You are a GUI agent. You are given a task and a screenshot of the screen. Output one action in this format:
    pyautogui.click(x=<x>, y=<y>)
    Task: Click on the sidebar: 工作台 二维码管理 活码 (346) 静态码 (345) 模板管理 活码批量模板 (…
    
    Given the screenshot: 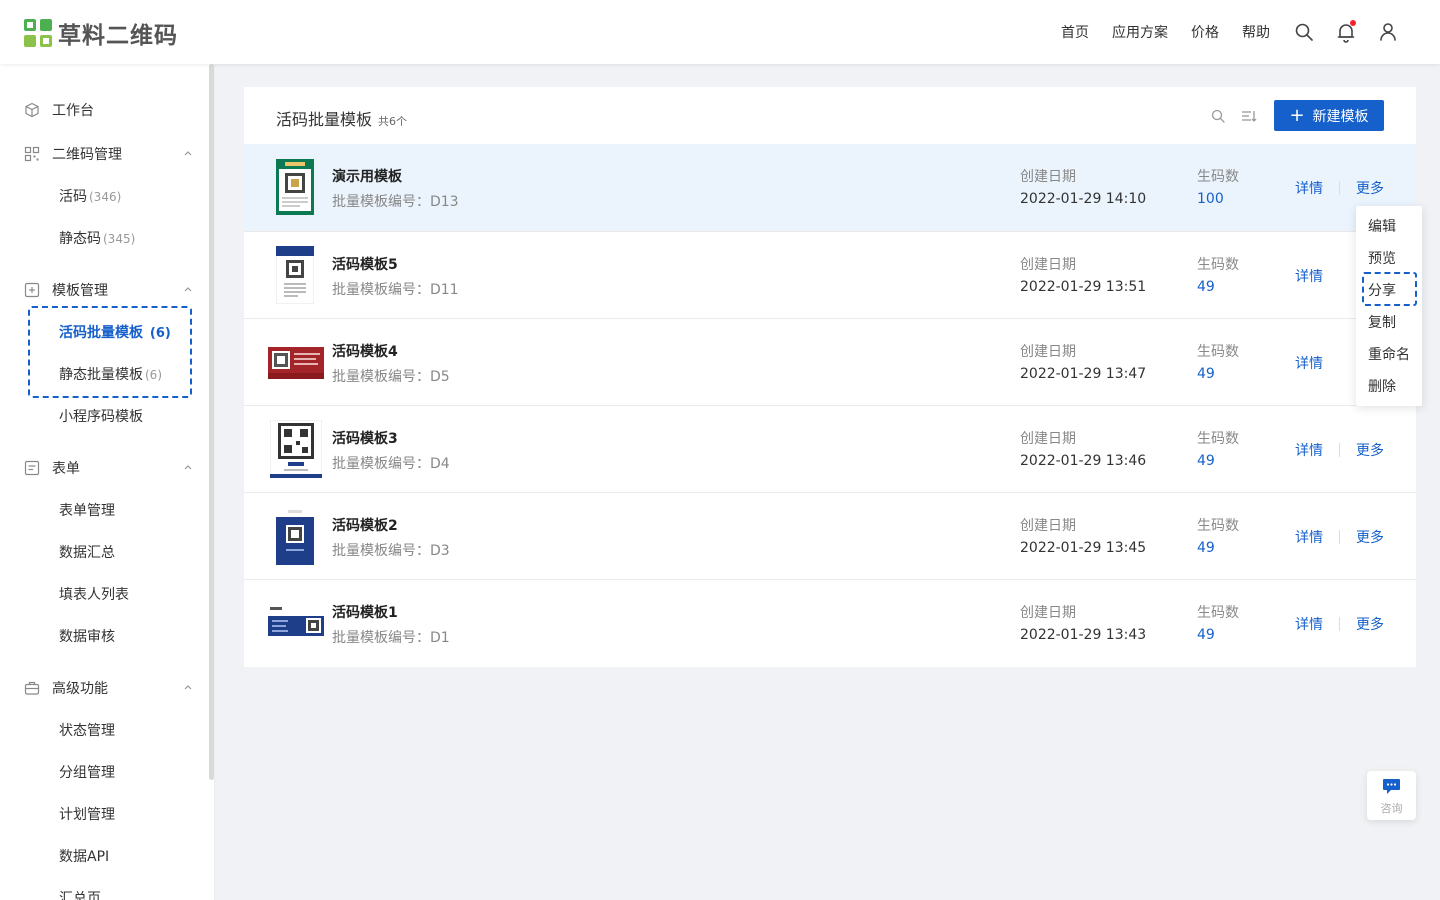 What is the action you would take?
    pyautogui.click(x=107, y=482)
    